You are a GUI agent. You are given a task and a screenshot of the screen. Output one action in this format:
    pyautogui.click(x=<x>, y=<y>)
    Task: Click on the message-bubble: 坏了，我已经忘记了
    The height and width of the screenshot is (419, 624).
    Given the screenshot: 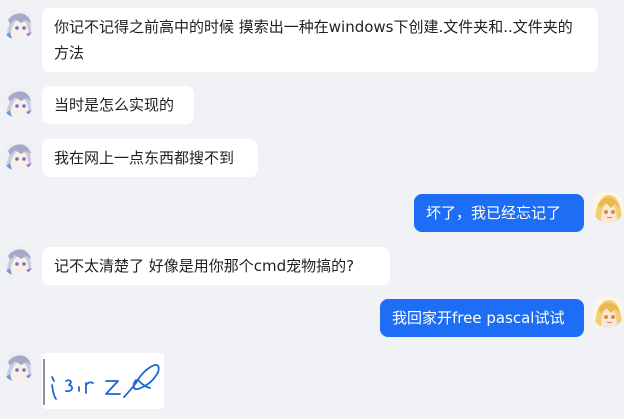 What is the action you would take?
    pyautogui.click(x=499, y=213)
    